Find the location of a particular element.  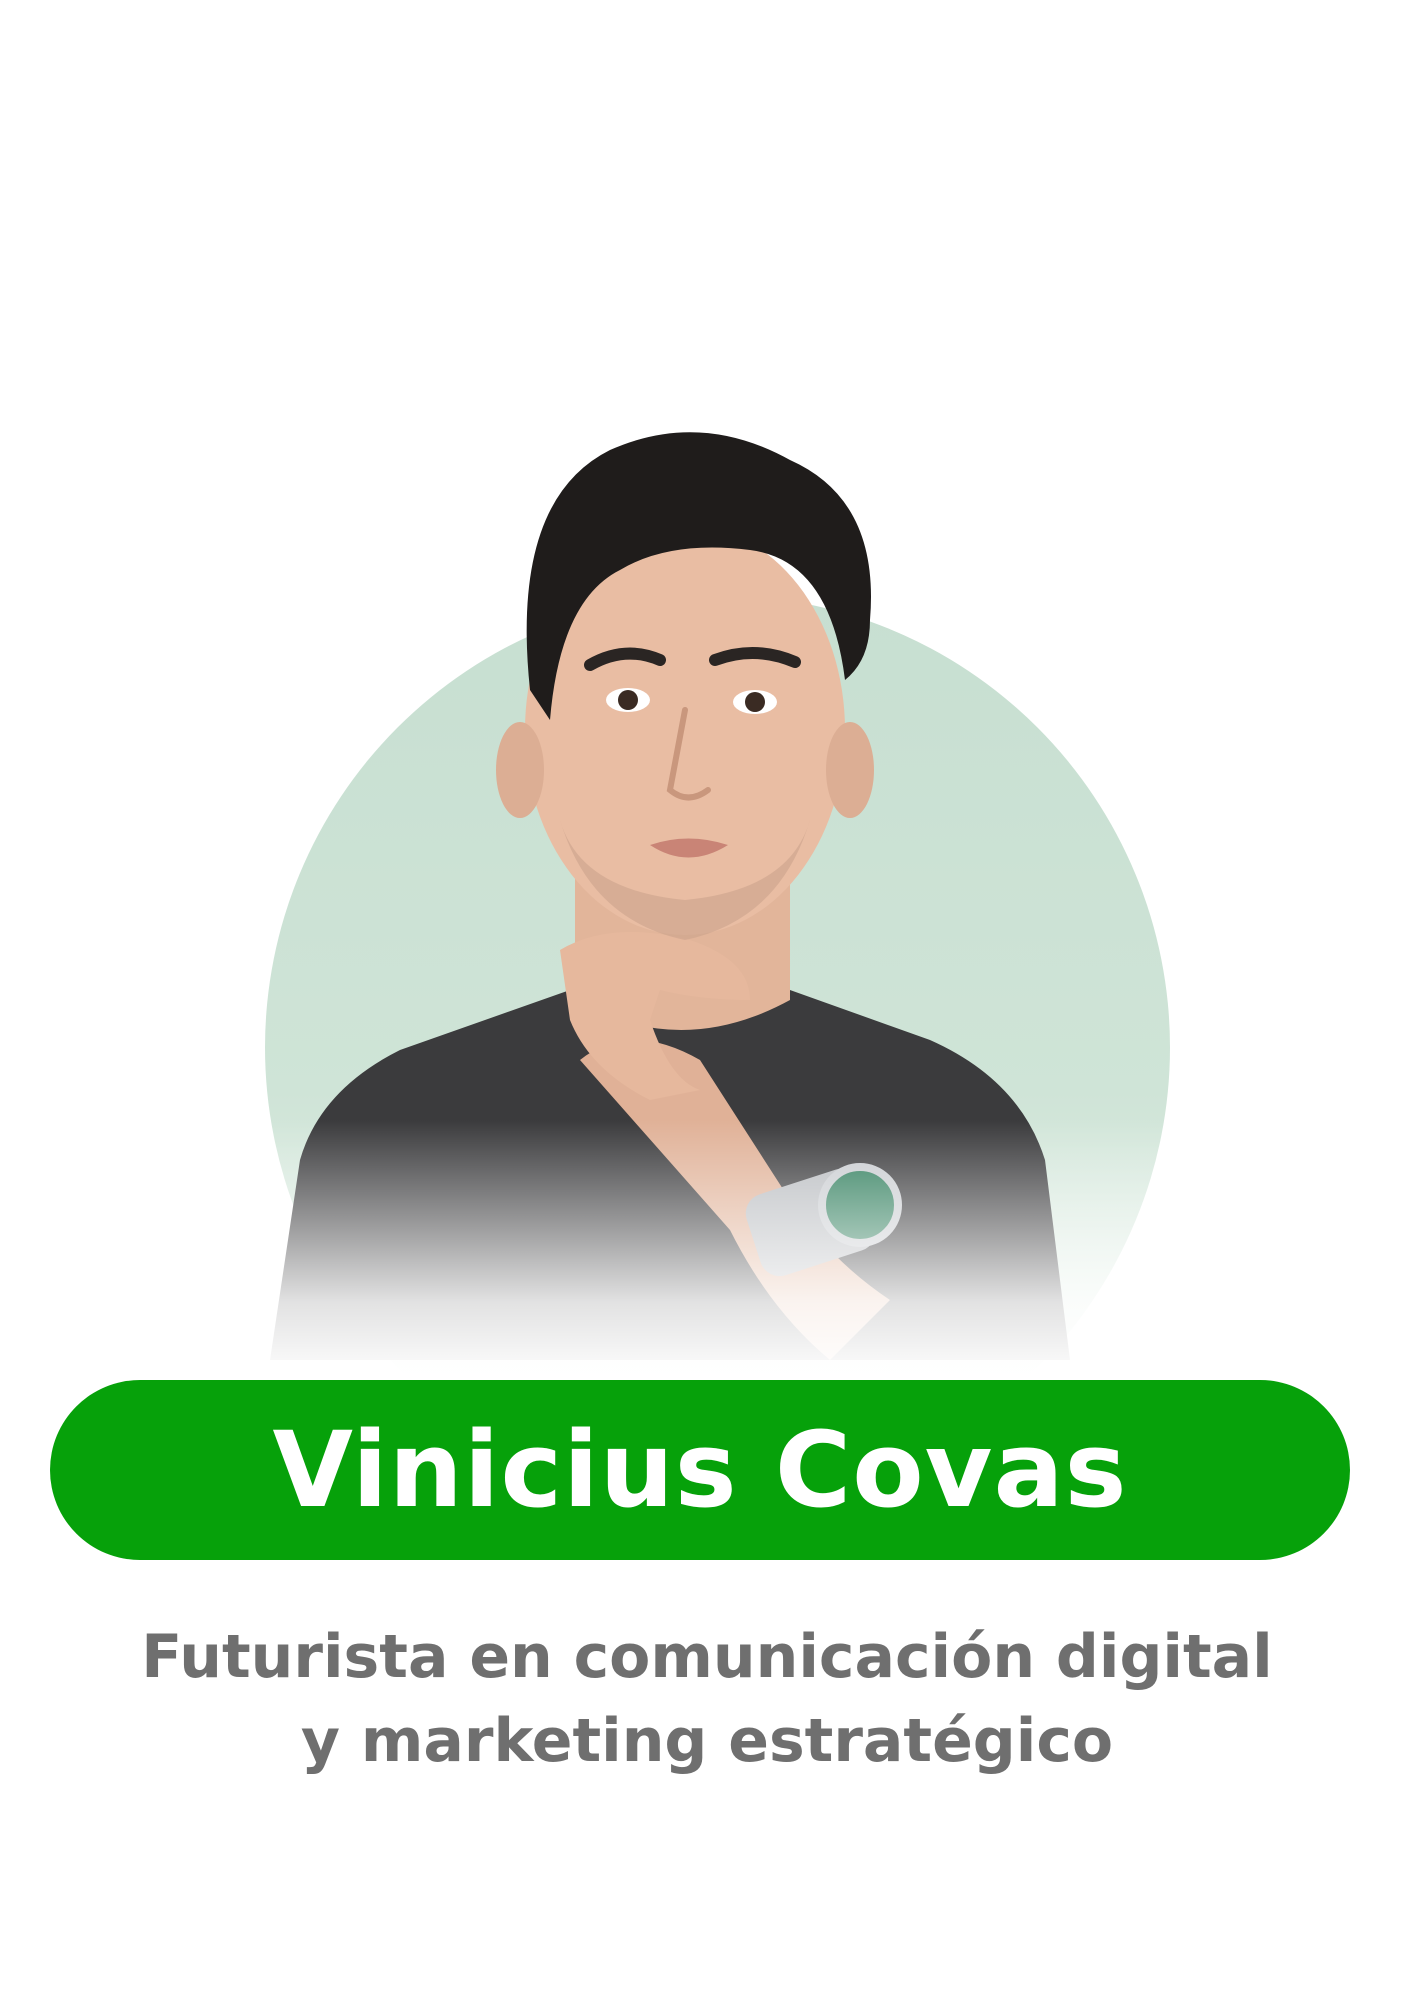

portrait-fade-overlay is located at coordinates (700, 1250).